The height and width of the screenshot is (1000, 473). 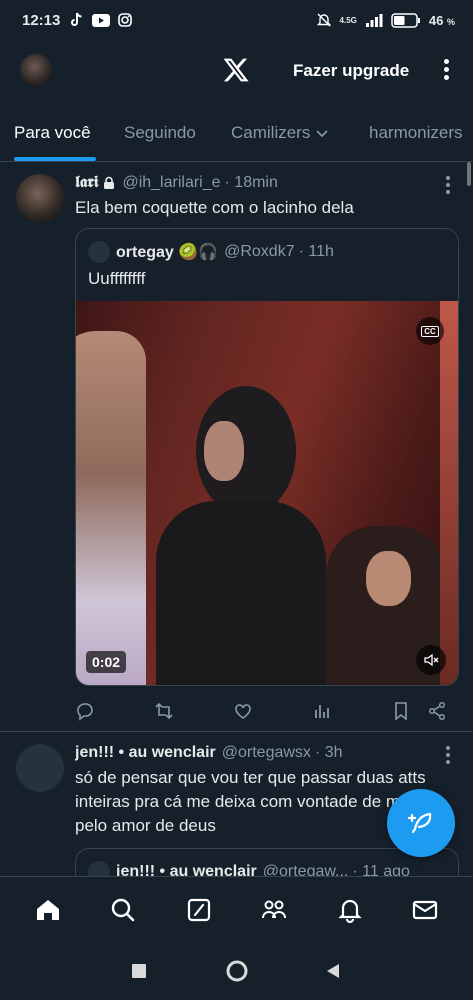 What do you see at coordinates (401, 711) in the screenshot?
I see `bookmark-icon` at bounding box center [401, 711].